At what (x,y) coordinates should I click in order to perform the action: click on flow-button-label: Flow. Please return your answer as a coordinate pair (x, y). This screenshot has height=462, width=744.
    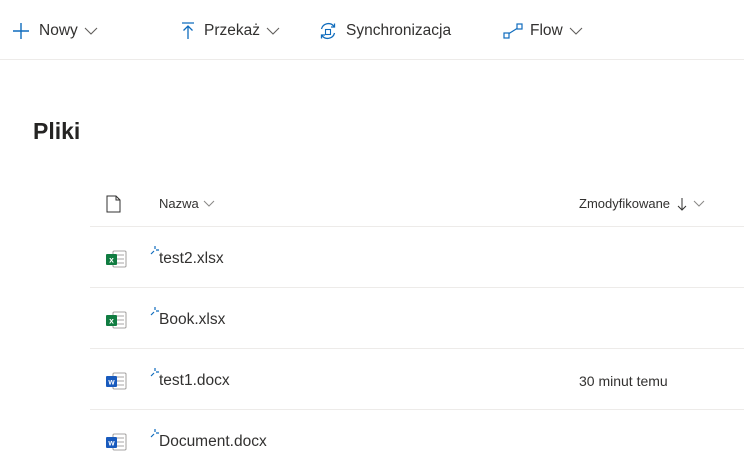
    Looking at the image, I should click on (546, 30).